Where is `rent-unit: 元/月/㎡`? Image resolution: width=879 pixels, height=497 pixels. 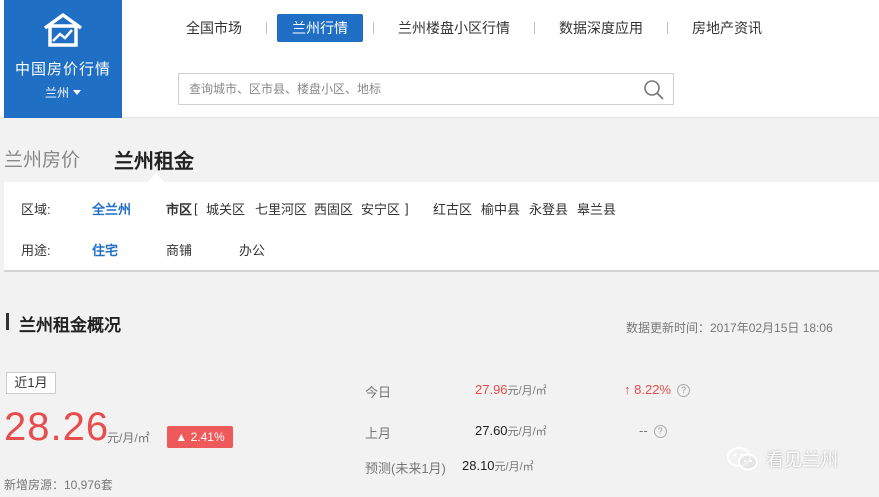
rent-unit: 元/月/㎡ is located at coordinates (128, 438).